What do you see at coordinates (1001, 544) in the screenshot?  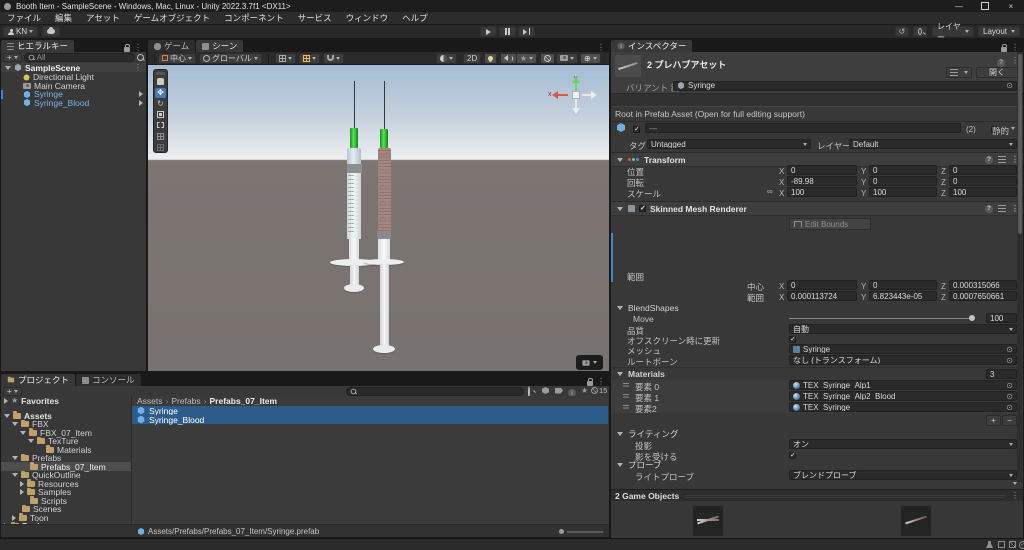 I see `cache-status-icon` at bounding box center [1001, 544].